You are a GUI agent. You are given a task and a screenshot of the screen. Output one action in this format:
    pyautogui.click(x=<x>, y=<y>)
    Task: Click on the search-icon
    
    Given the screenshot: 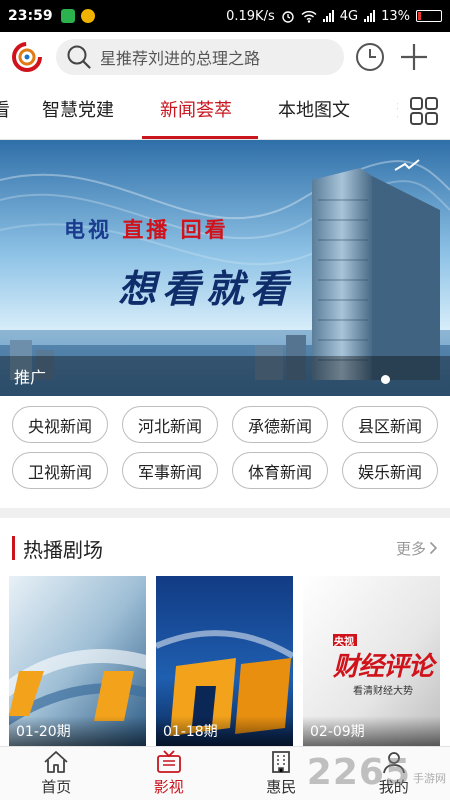 What is the action you would take?
    pyautogui.click(x=79, y=57)
    